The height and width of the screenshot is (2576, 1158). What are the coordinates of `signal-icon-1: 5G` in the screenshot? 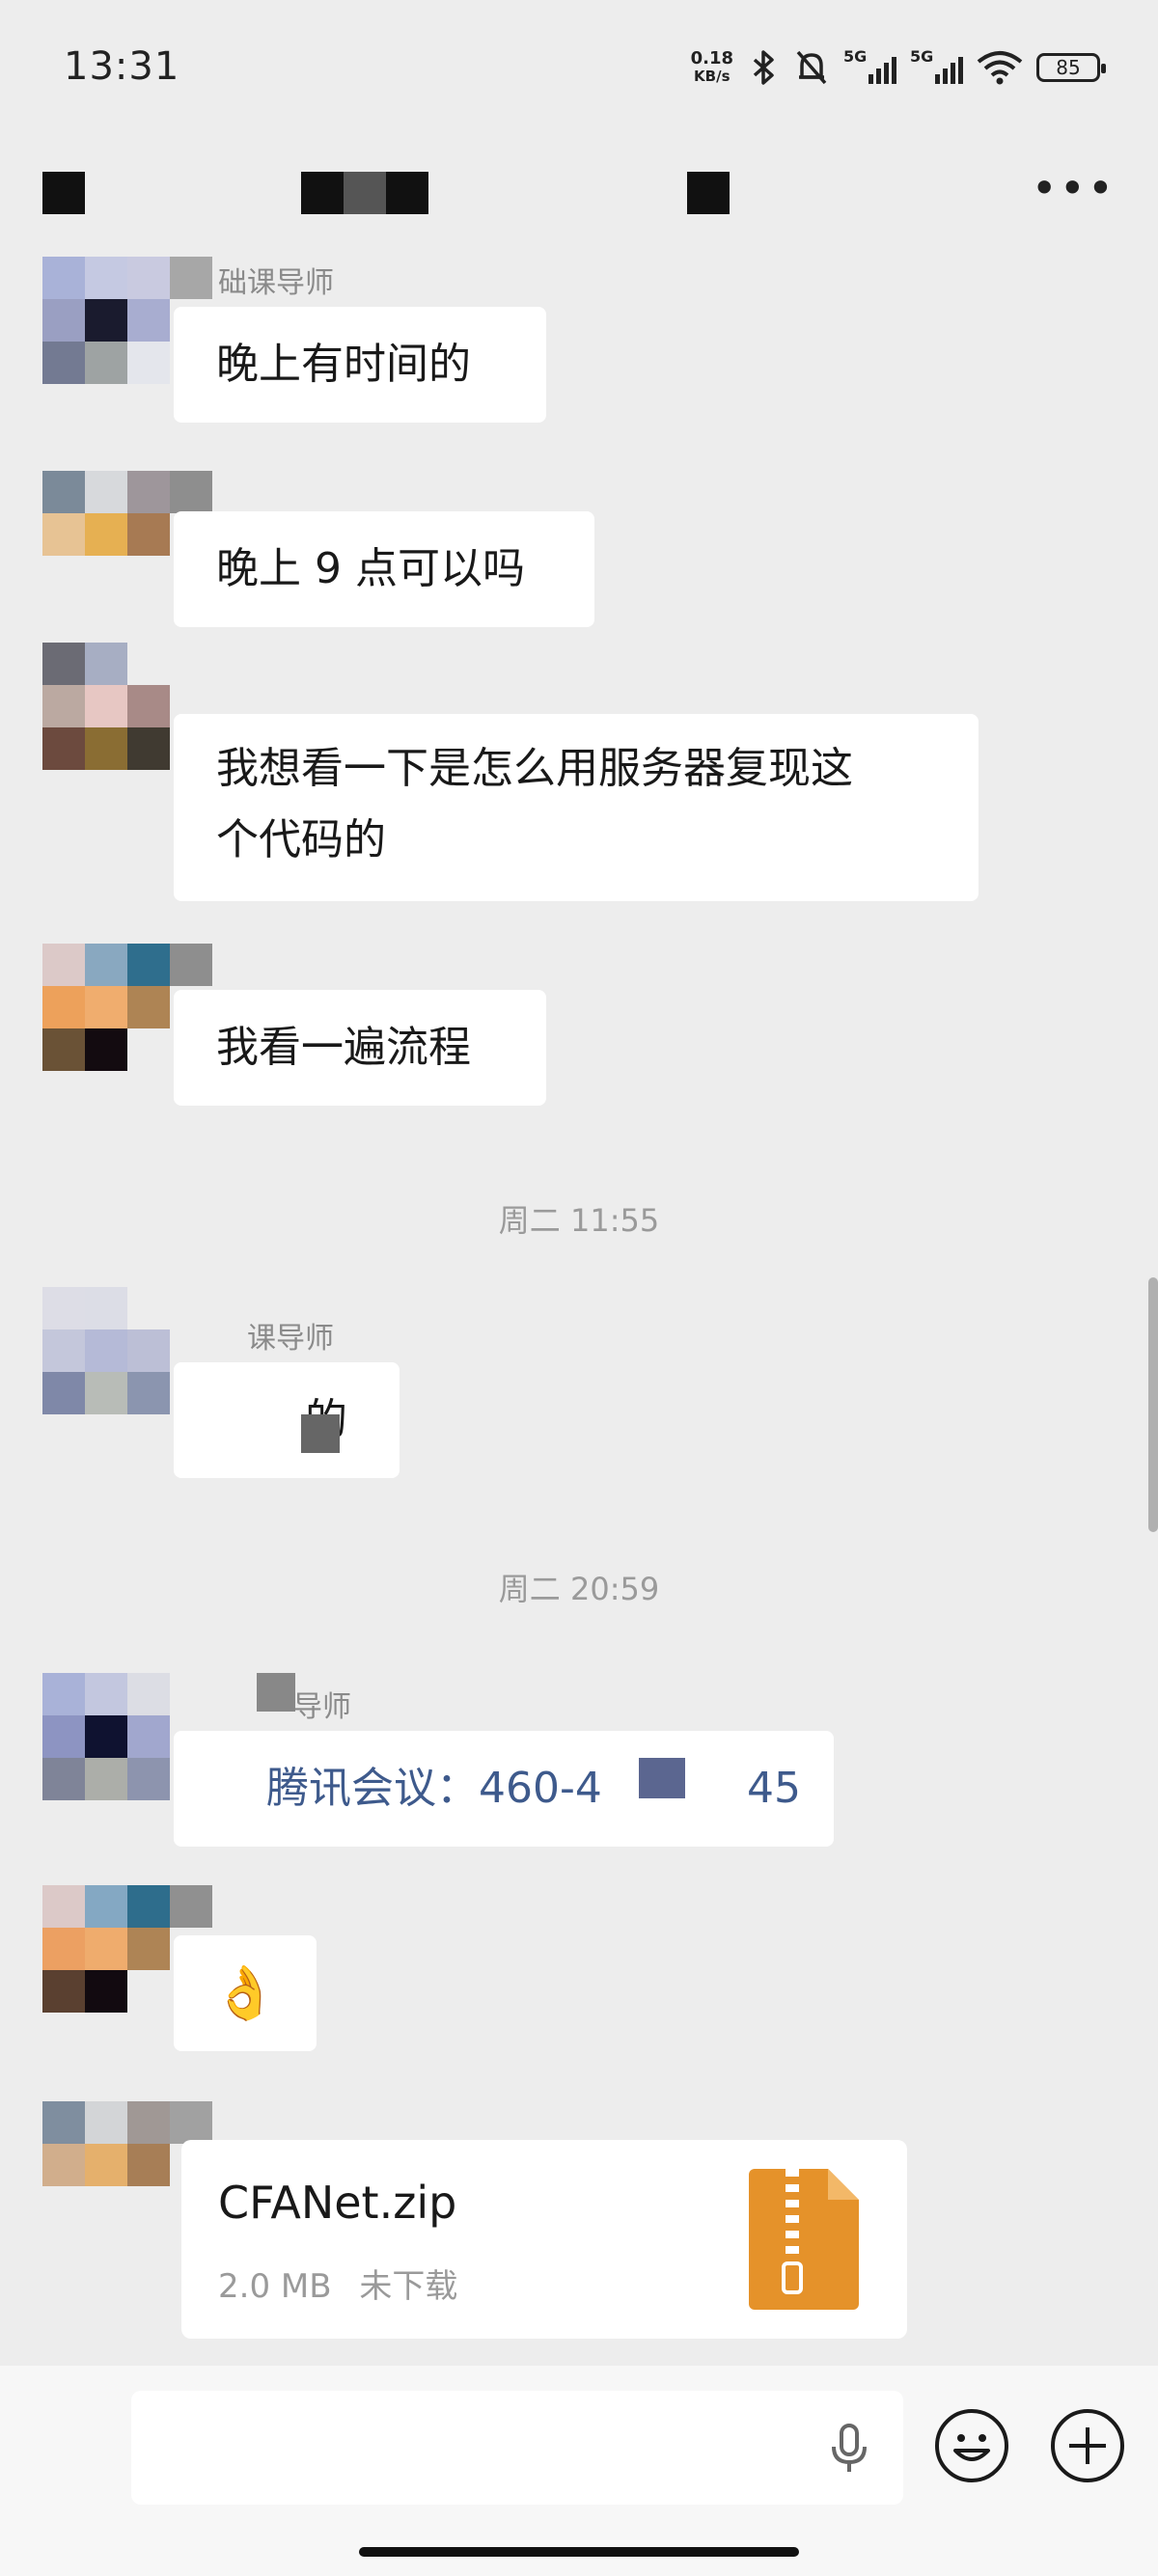 It's located at (869, 65).